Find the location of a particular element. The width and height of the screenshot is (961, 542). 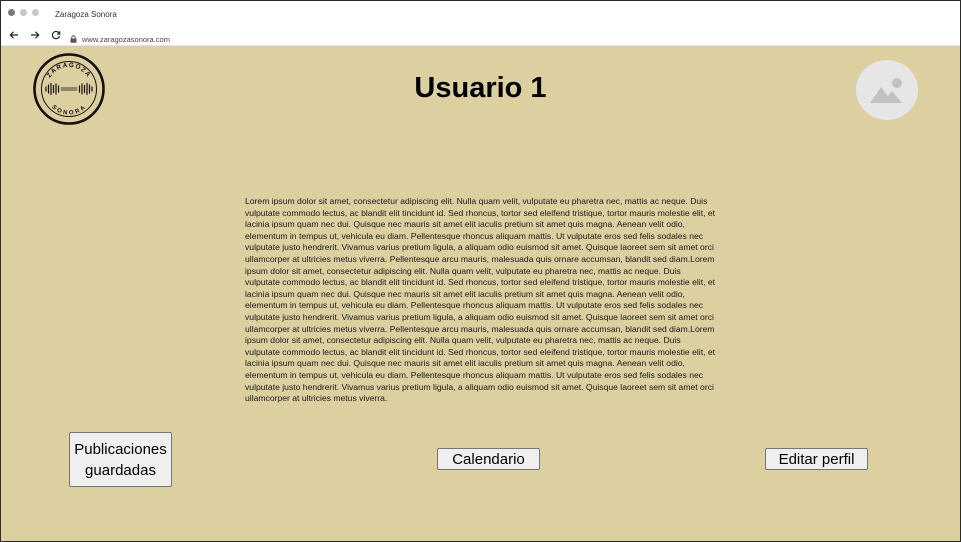

profile-avatar is located at coordinates (887, 90).